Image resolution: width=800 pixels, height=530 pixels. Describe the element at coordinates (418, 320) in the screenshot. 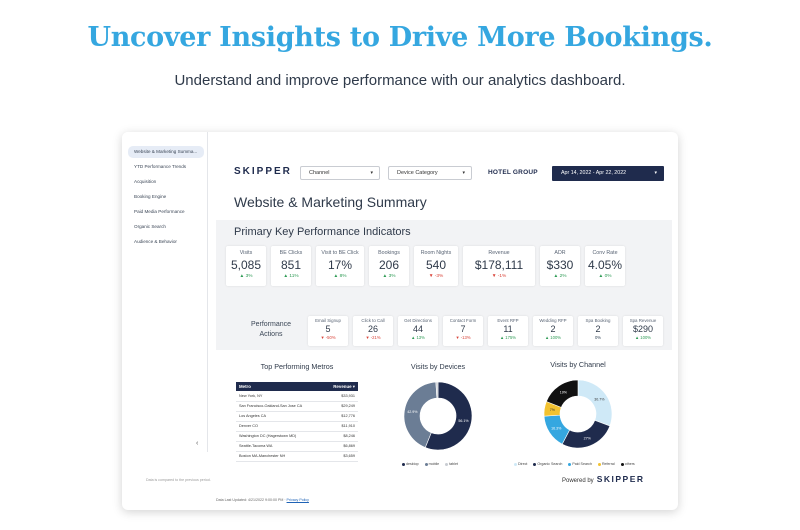

I see `action-label: Get Directions` at that location.